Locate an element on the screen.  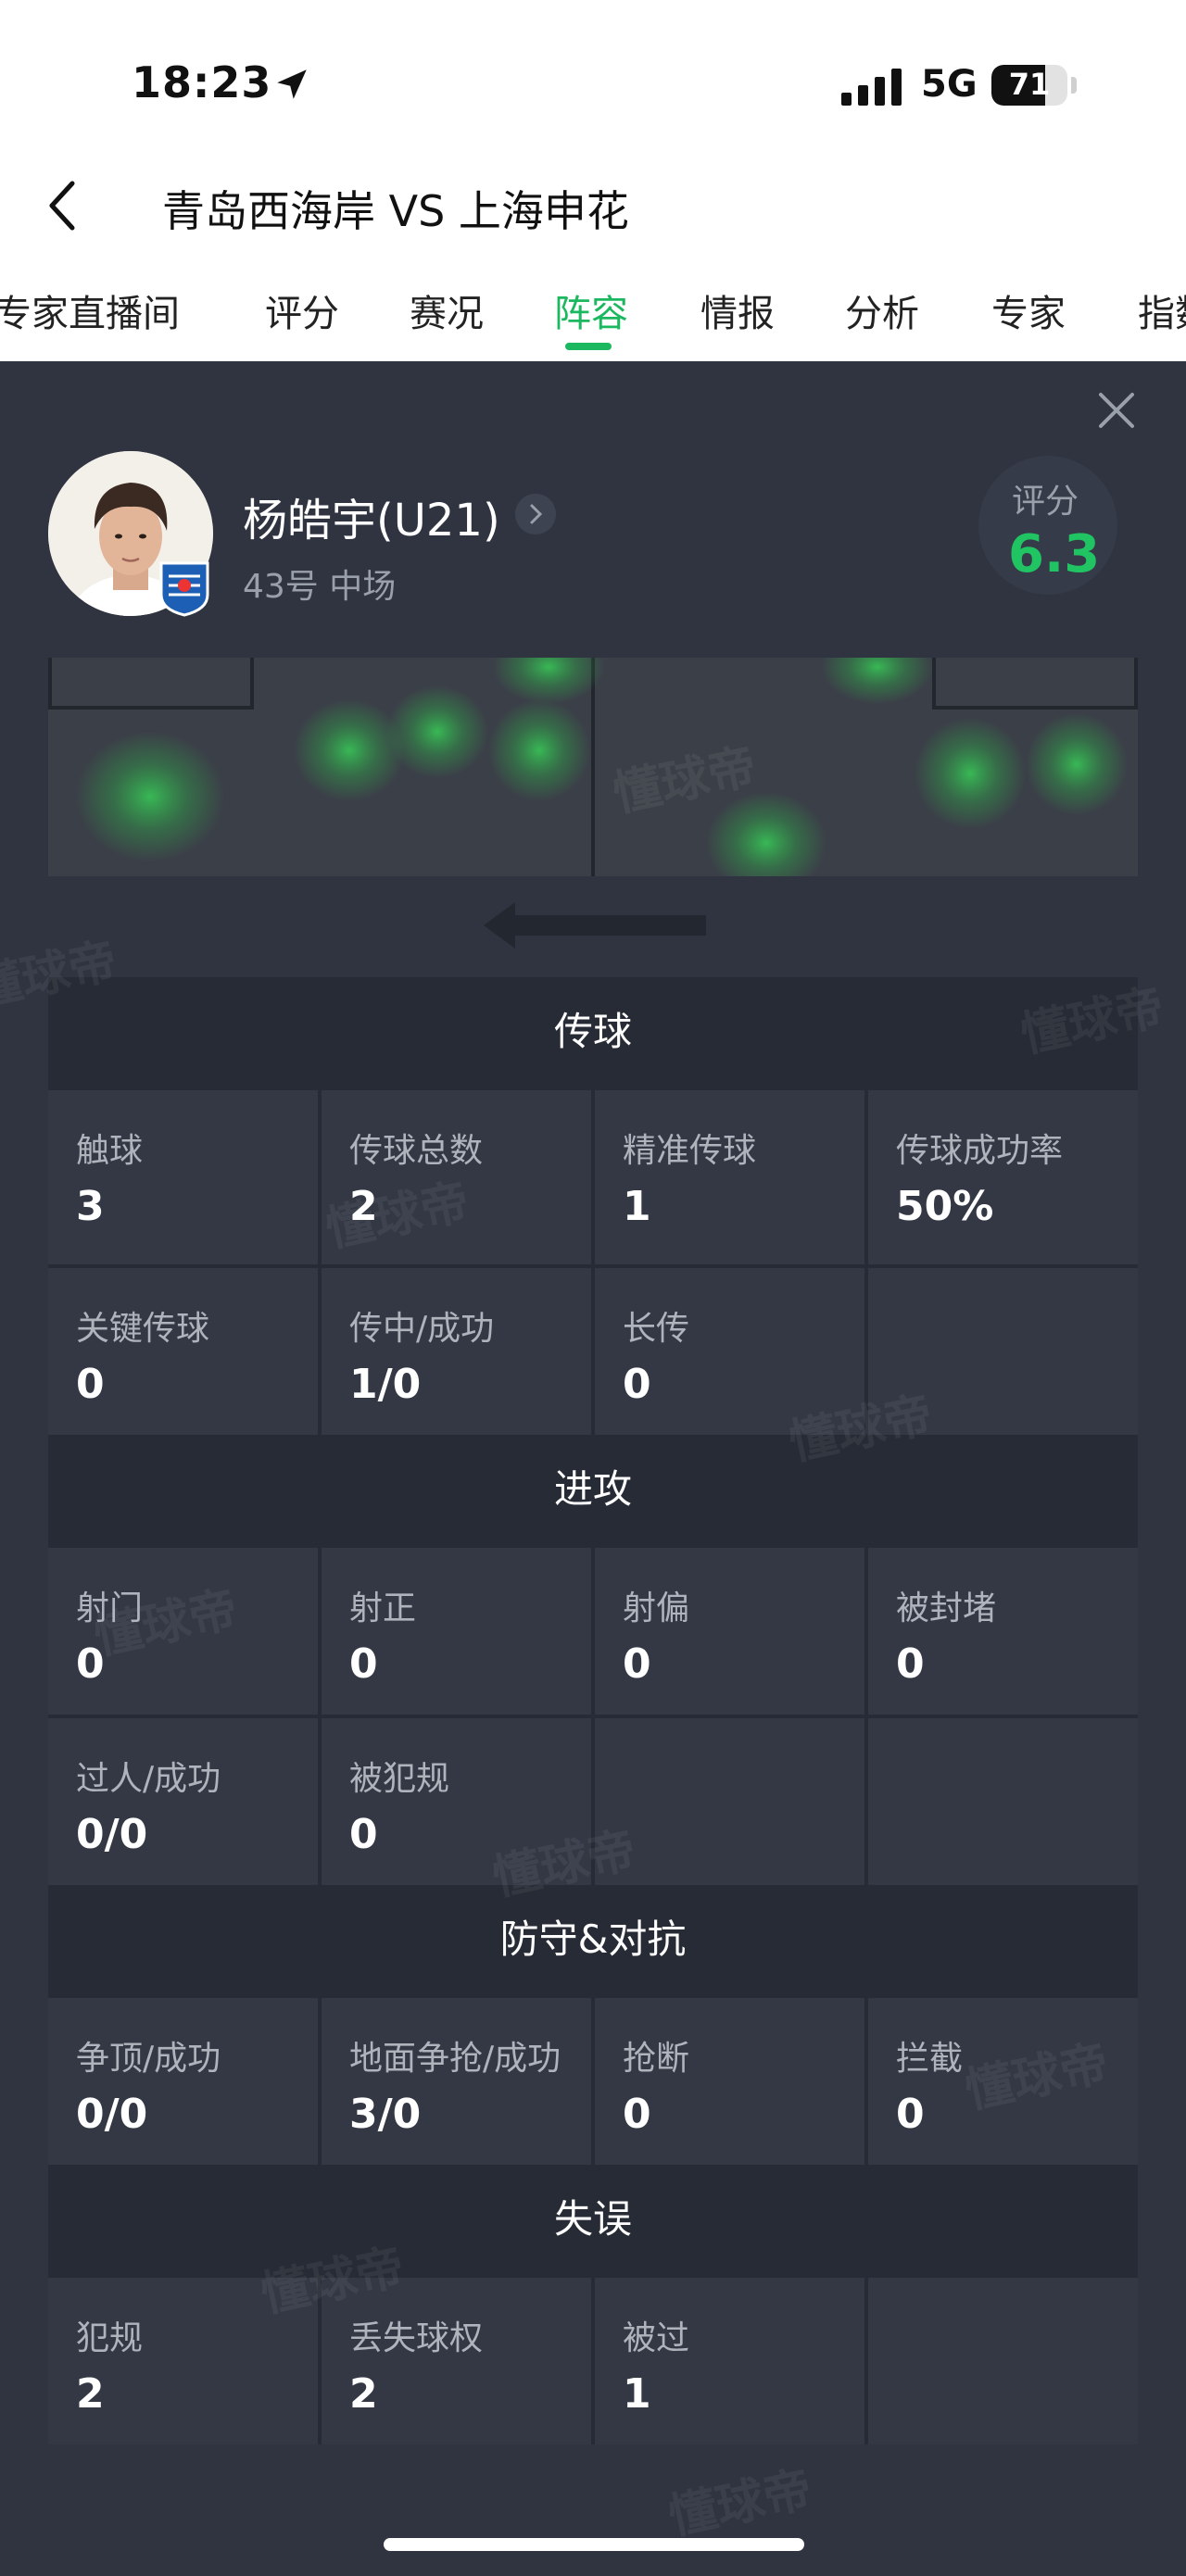
stat-label: 传中/成功 is located at coordinates (422, 1329).